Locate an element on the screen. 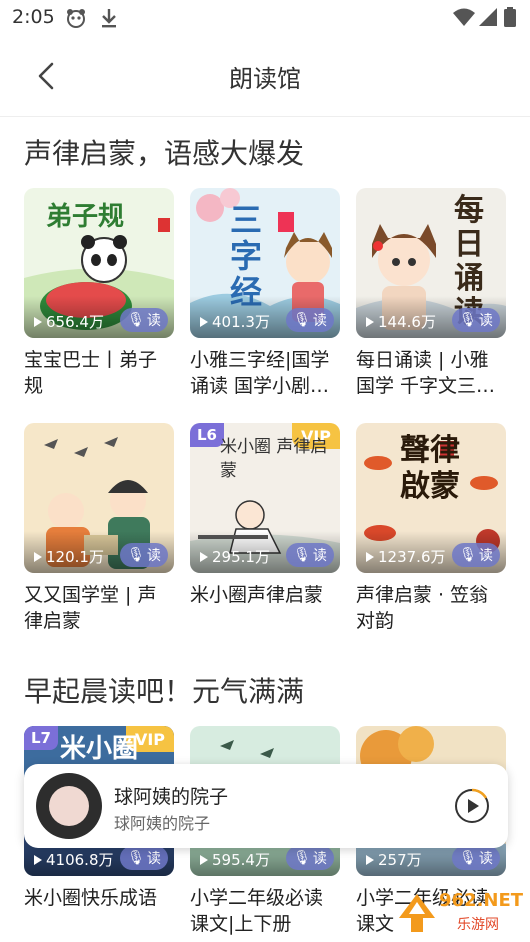 This screenshot has width=530, height=942. section-title-1: 声律启蒙，语感大爆发 is located at coordinates (164, 153).